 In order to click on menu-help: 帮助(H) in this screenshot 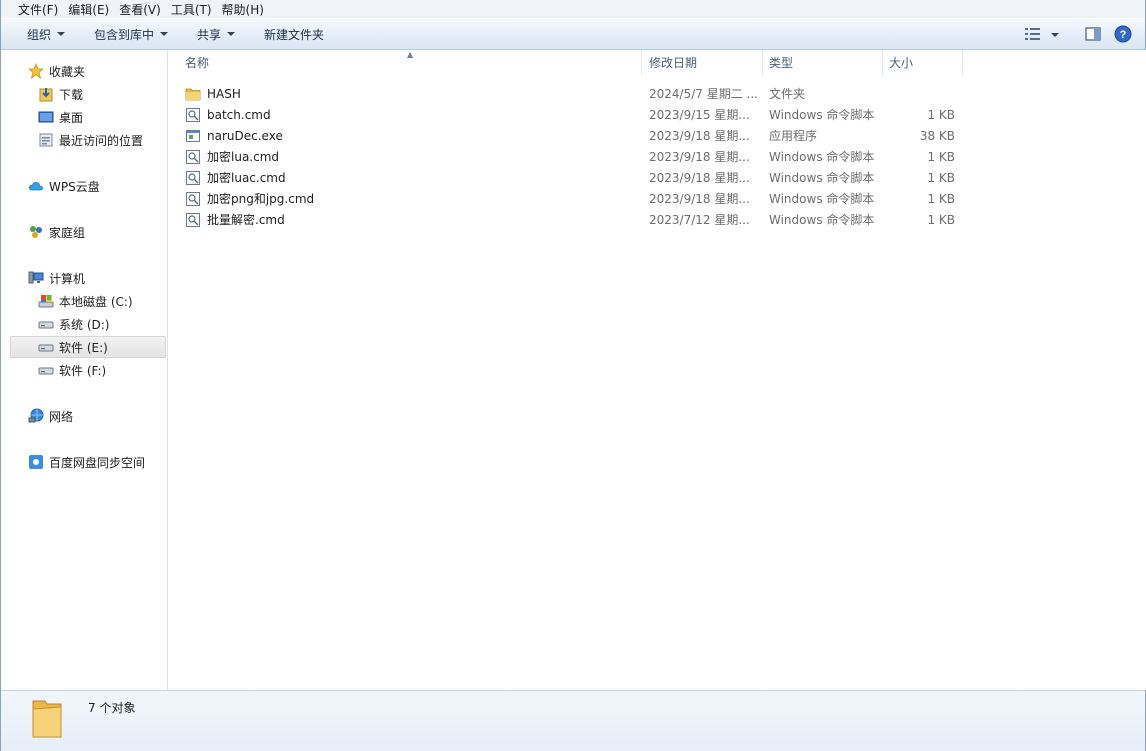, I will do `click(243, 9)`.